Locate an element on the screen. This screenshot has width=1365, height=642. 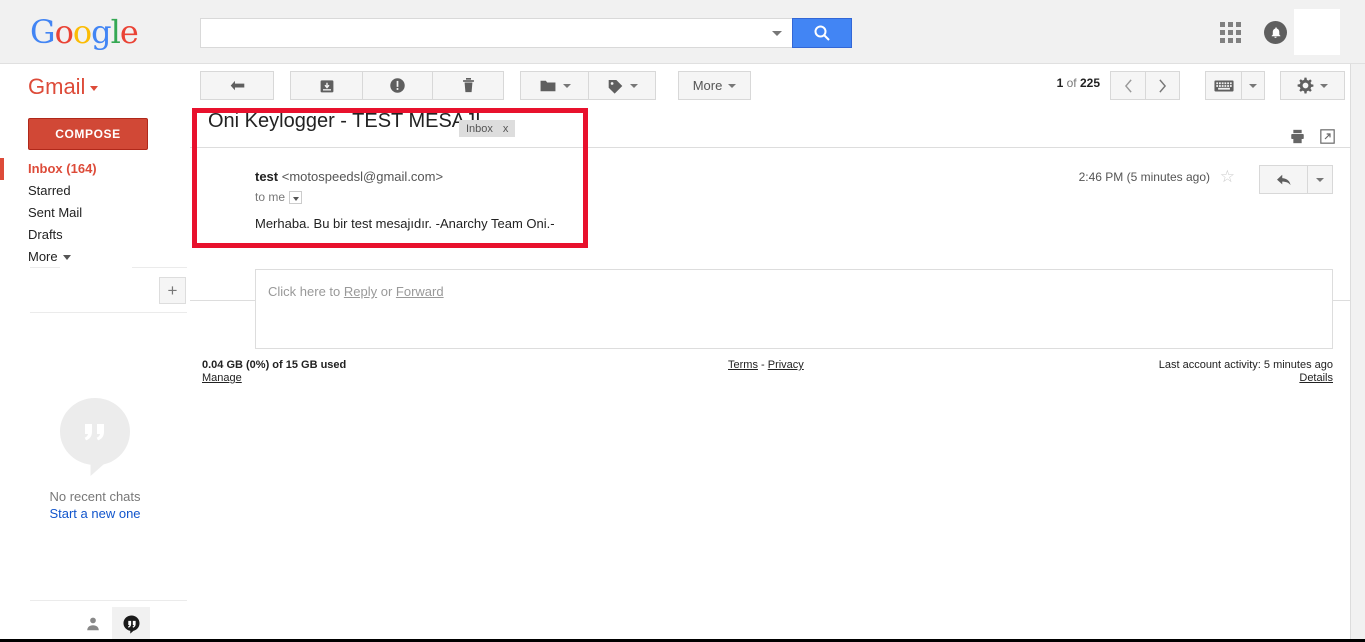
delete-button is located at coordinates (468, 85).